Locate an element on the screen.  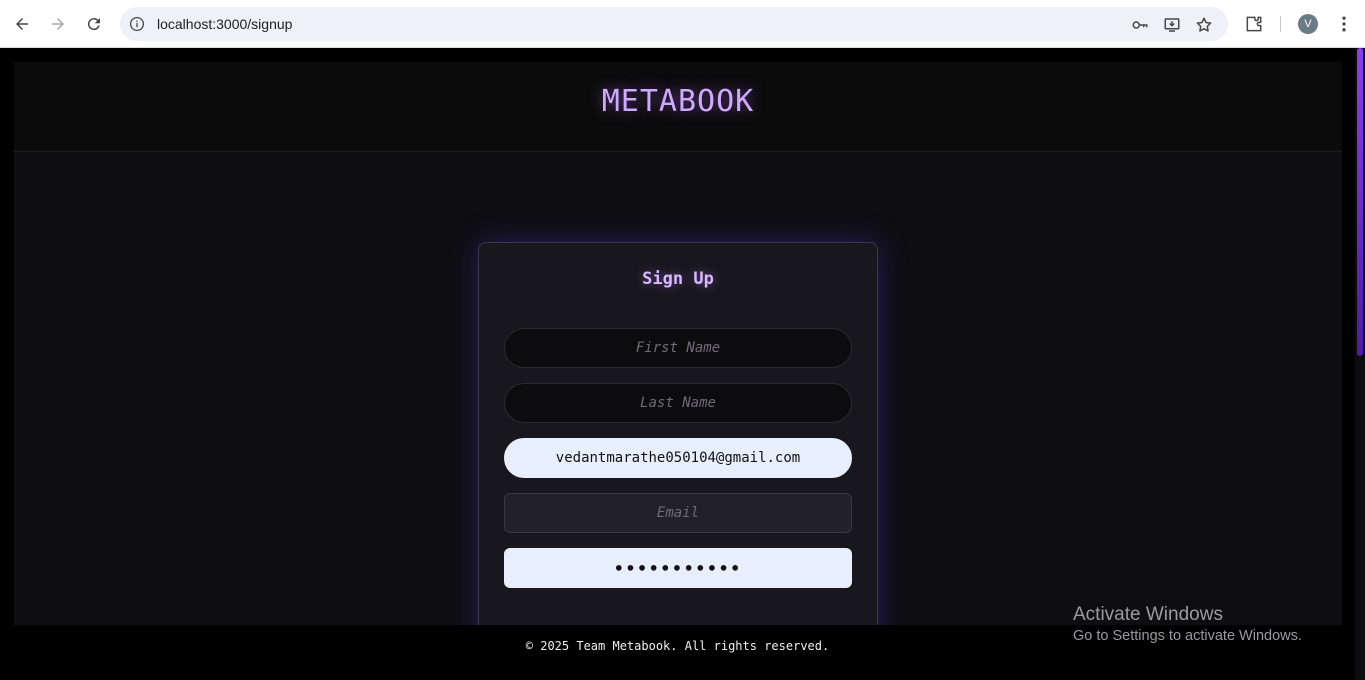
brand-logo: METABOOK is located at coordinates (678, 101).